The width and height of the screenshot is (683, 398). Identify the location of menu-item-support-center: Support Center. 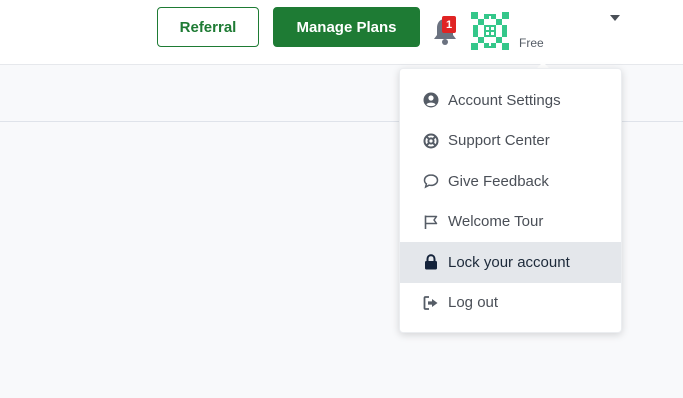
(510, 141).